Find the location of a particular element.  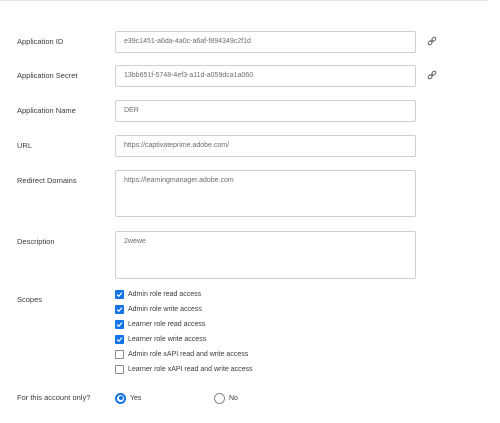

copy-application-secret-link-icon is located at coordinates (432, 75).